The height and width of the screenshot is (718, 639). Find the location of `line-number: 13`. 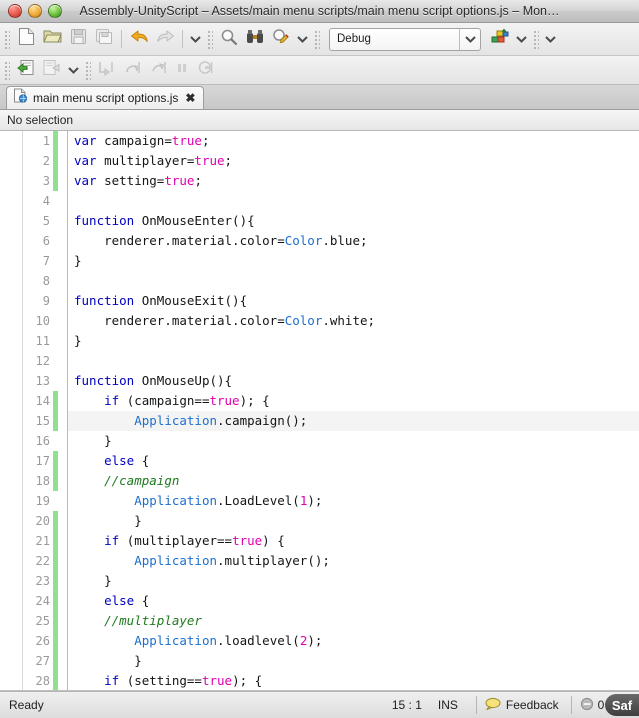

line-number: 13 is located at coordinates (42, 381).